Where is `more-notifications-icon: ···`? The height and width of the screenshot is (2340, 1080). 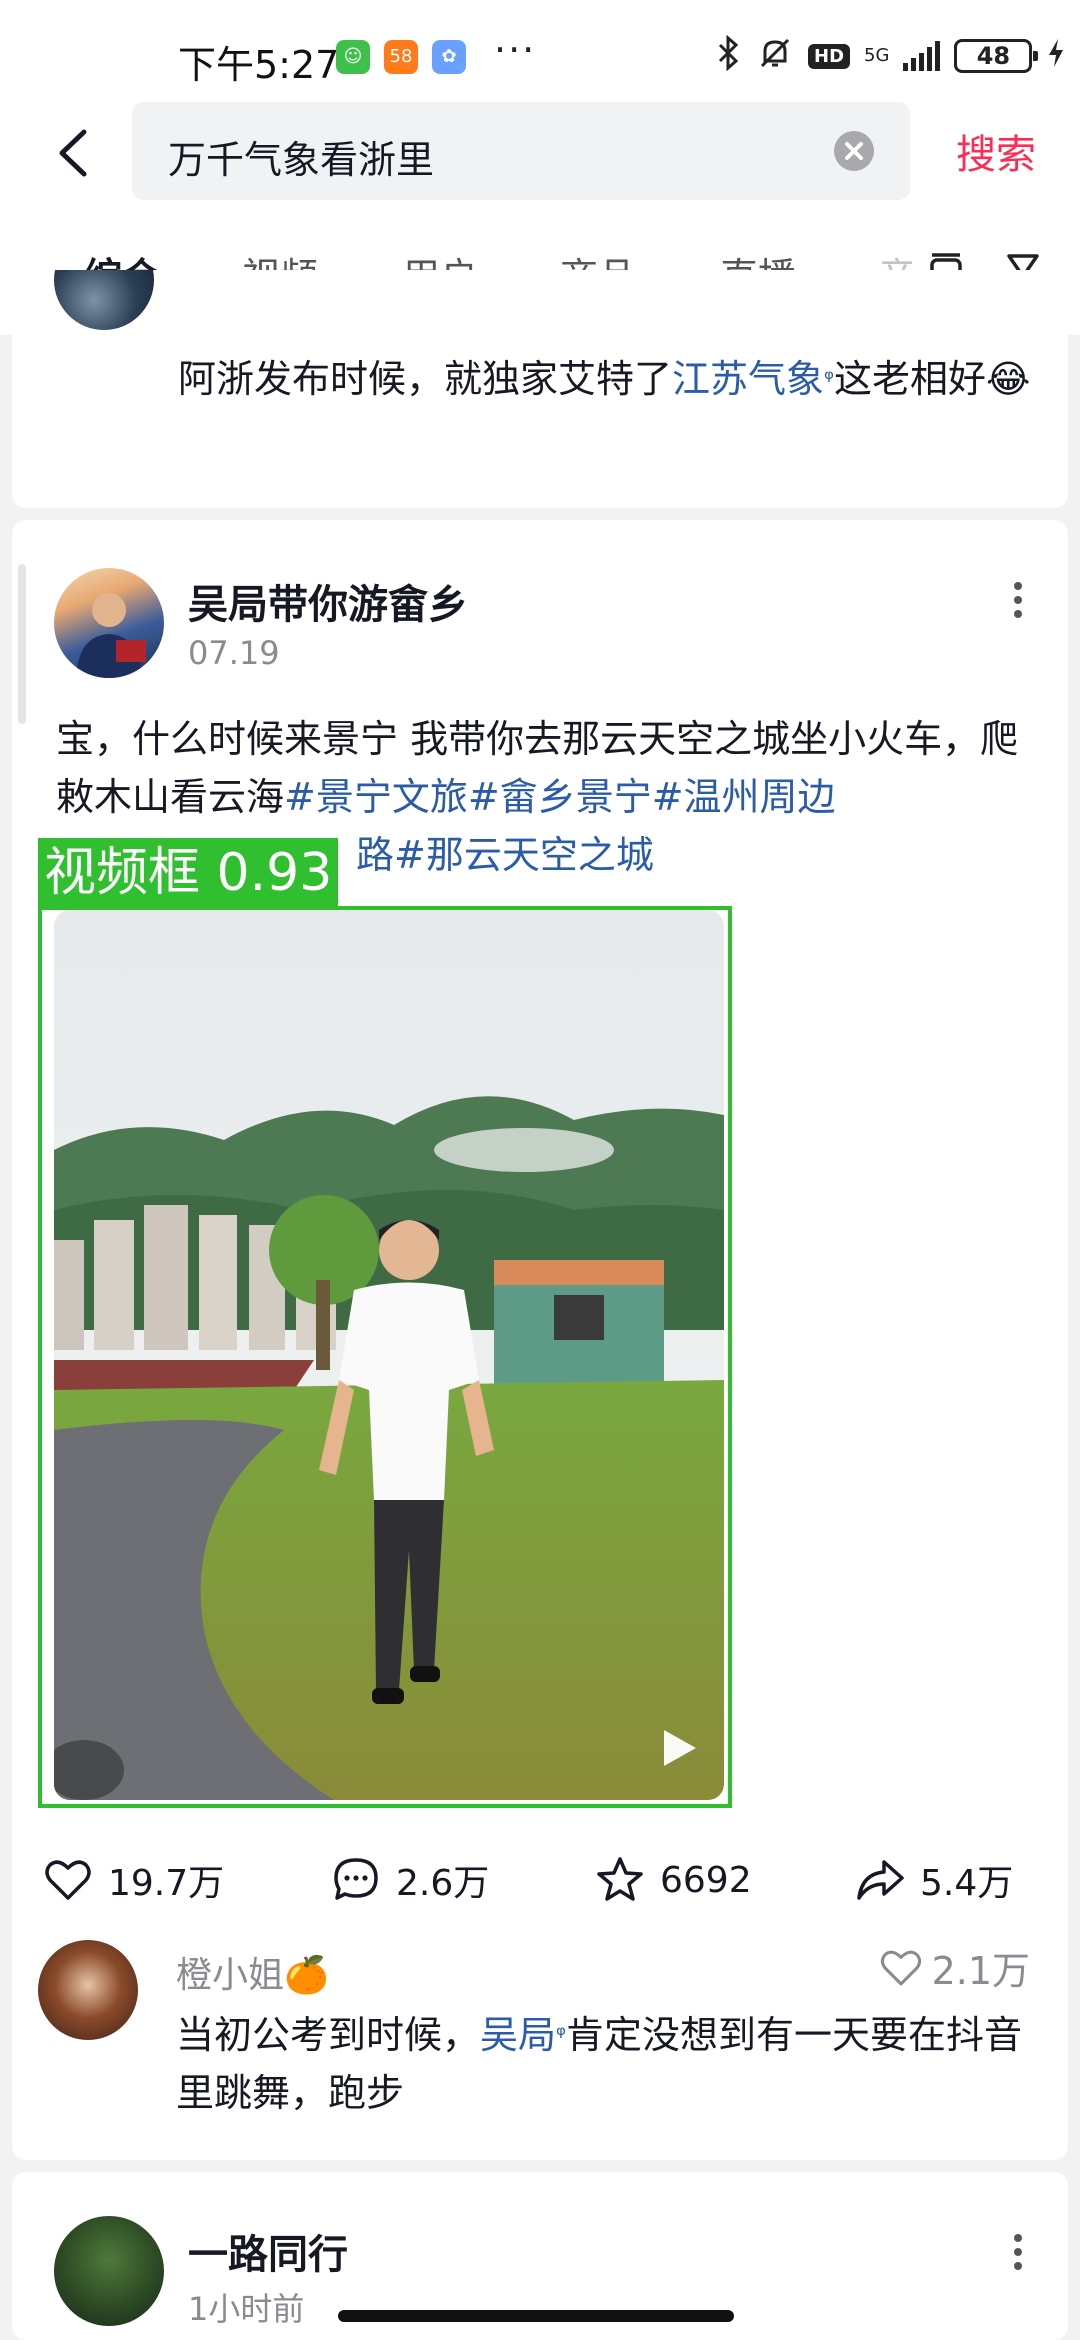
more-notifications-icon: ··· is located at coordinates (515, 50).